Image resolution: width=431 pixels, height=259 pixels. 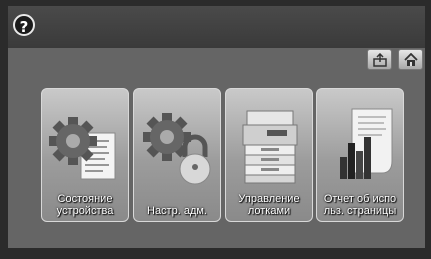 I want to click on export-icon, so click(x=380, y=60).